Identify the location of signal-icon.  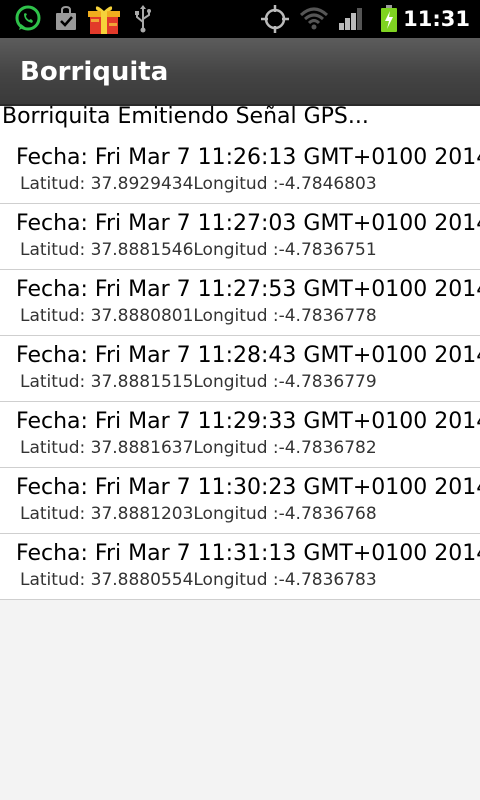
(351, 19).